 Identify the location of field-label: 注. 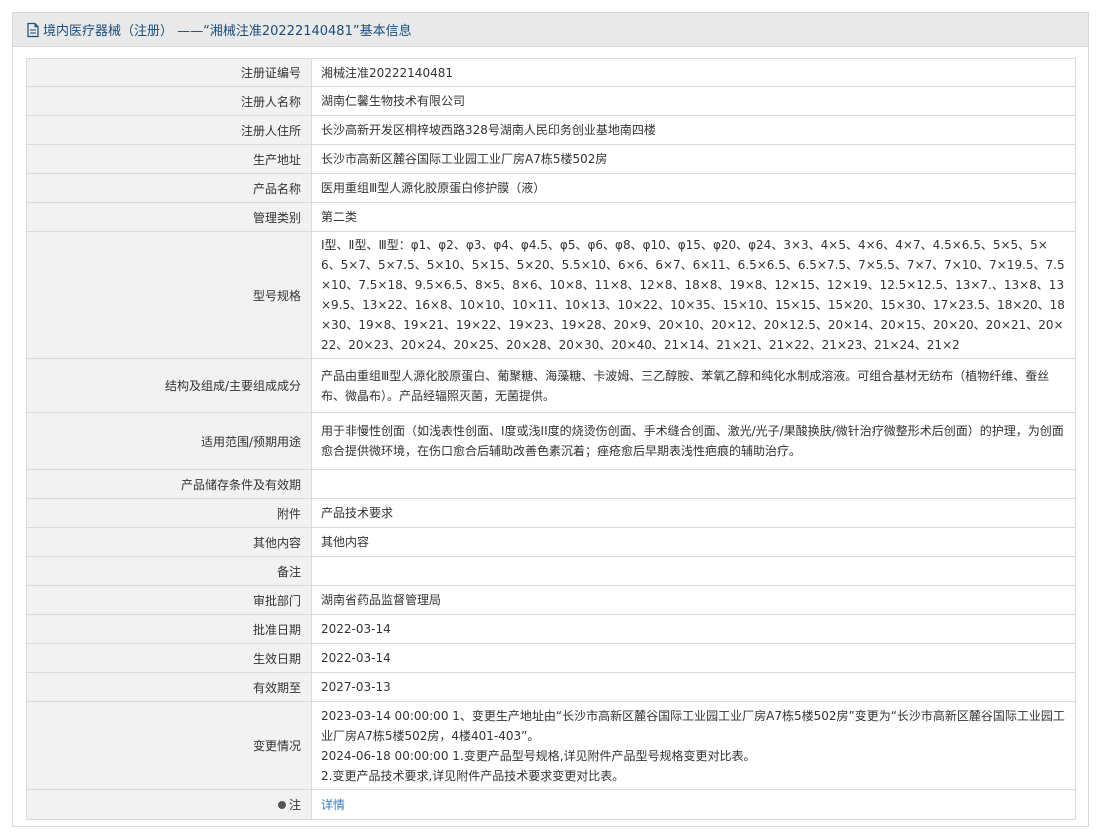
(294, 805).